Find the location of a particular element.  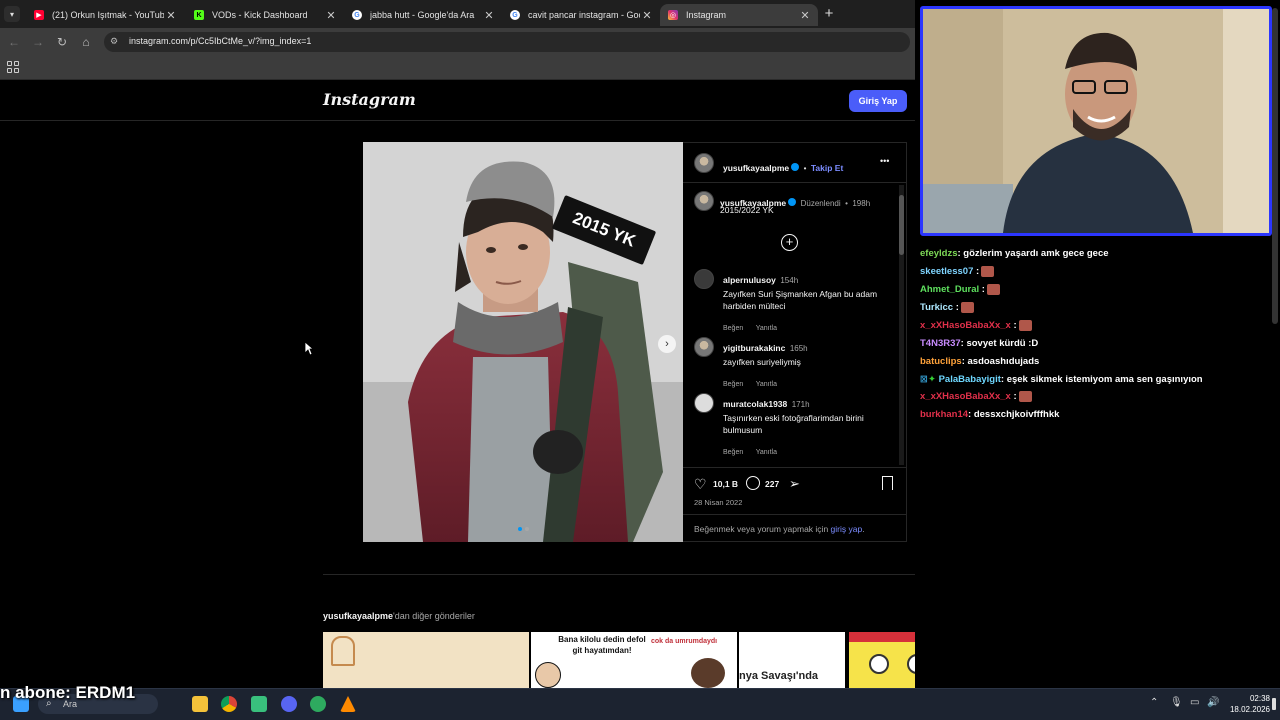

comment-count: 227 is located at coordinates (772, 484).